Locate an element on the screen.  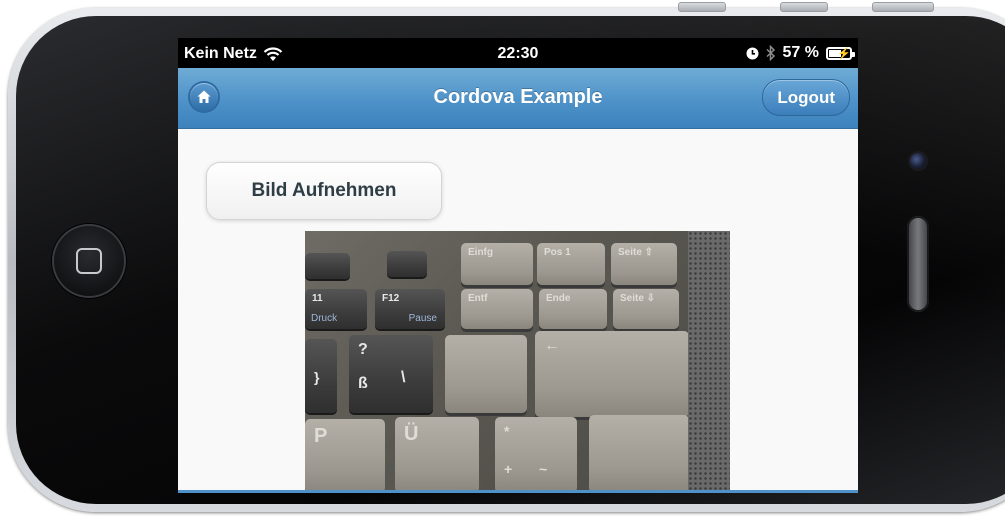
photo-key-accent is located at coordinates (486, 374).